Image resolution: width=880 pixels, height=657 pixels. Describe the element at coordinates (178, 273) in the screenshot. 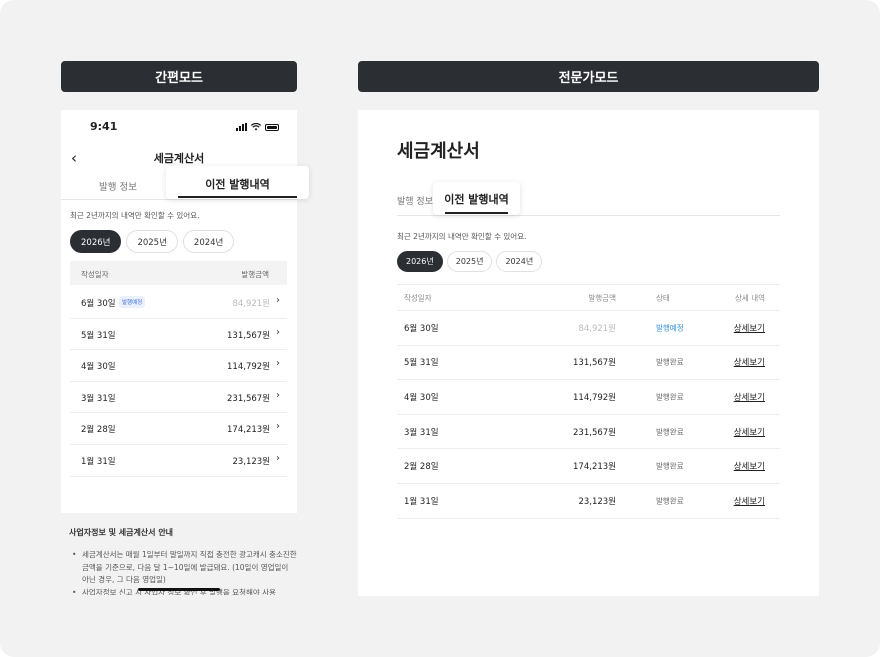

I see `table-header: 작성일자 발행금액` at that location.